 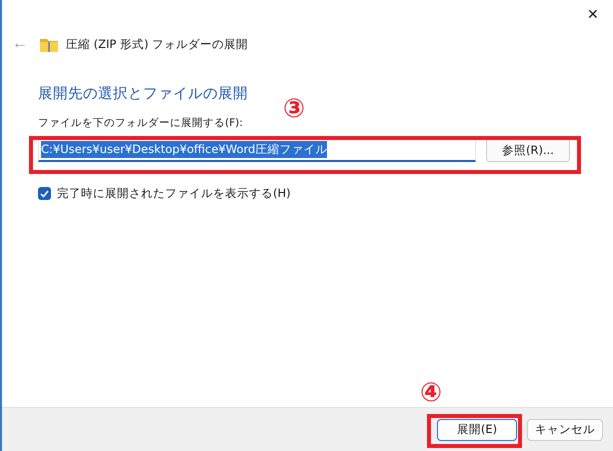 I want to click on selected-text: C:¥Users¥user¥Desktop¥office¥Word圧縮ファイル, so click(x=184, y=149).